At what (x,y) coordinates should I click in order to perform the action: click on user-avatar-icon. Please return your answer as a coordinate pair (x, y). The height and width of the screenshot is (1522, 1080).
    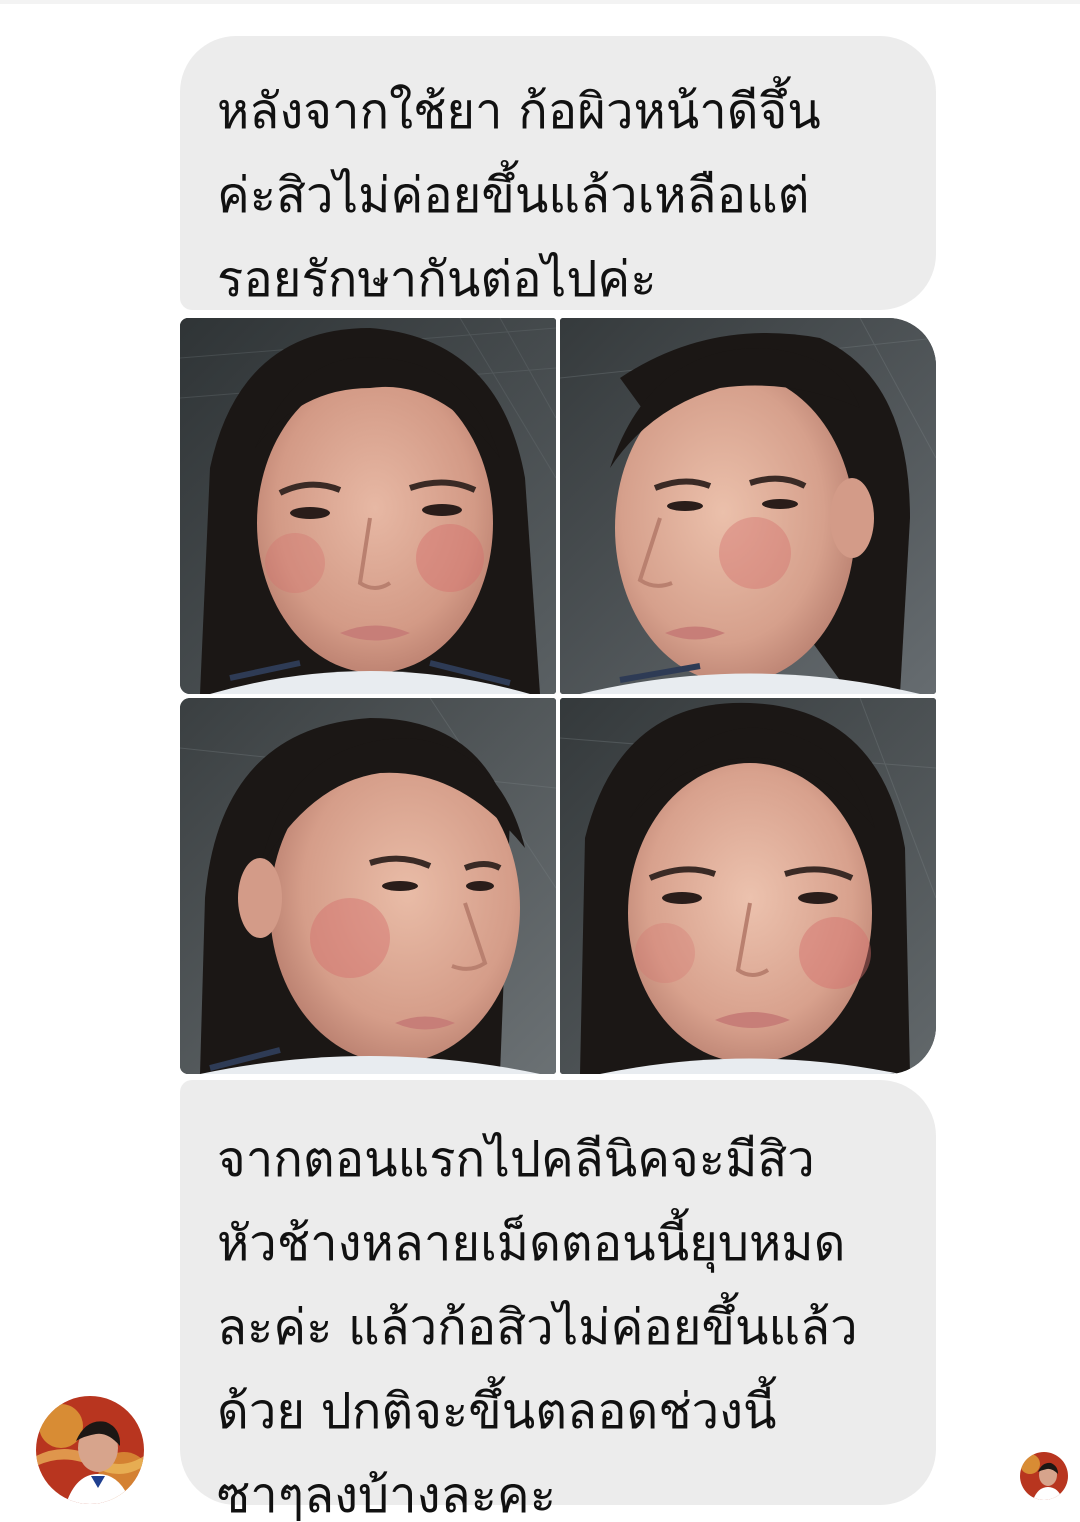
    Looking at the image, I should click on (90, 1450).